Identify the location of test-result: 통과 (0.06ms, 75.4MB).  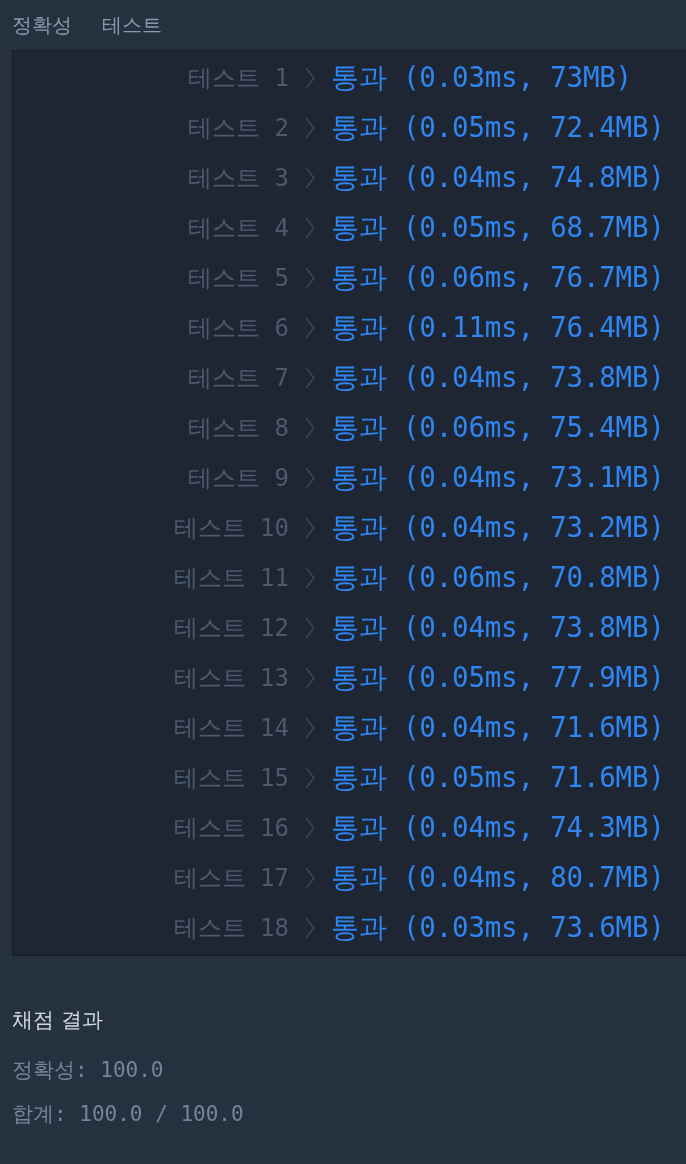
(498, 427).